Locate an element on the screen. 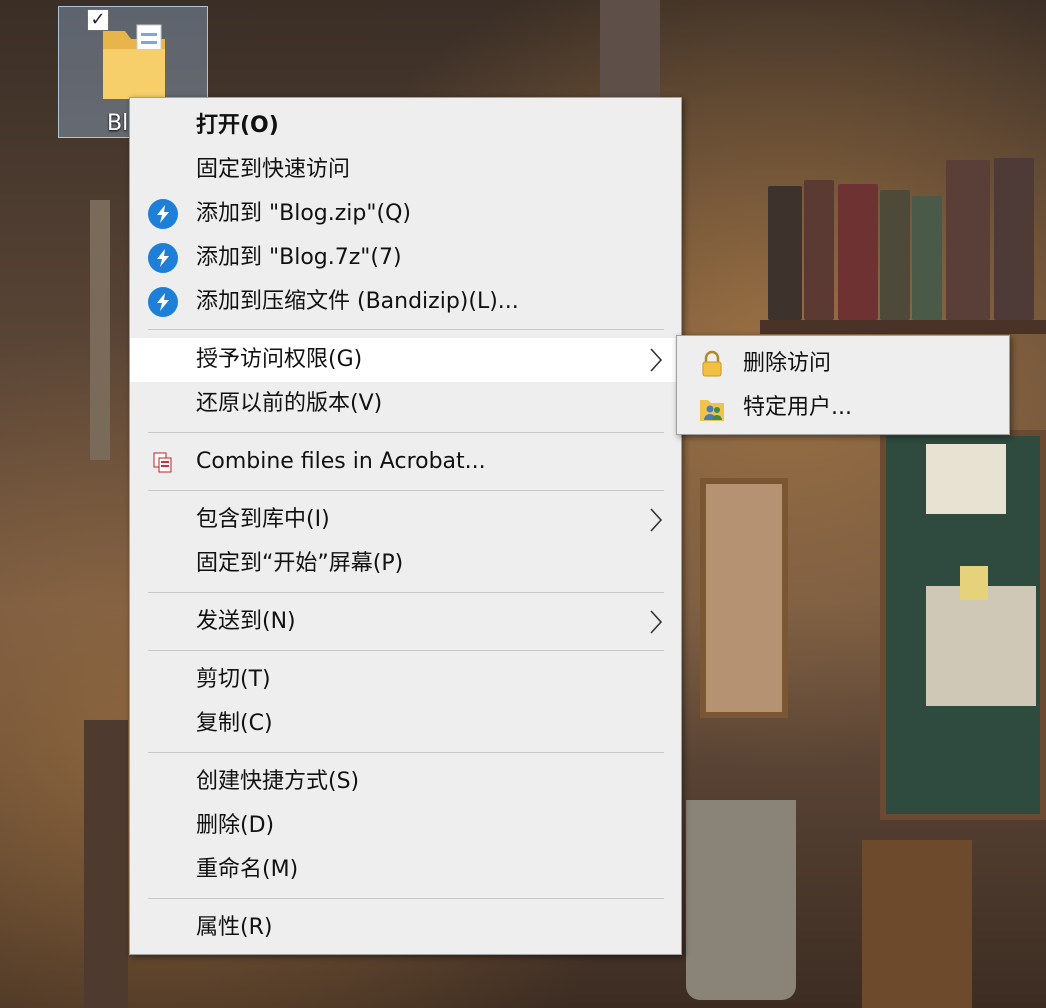  menu-item-send-to: 发送到(N) is located at coordinates (405, 622).